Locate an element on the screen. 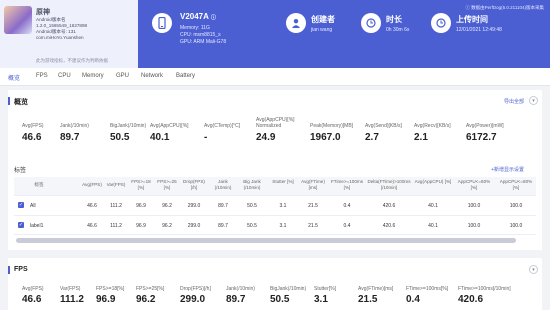 This screenshot has width=550, height=310. table-header-cell: Avg(AppCPU) [%] is located at coordinates (433, 181).